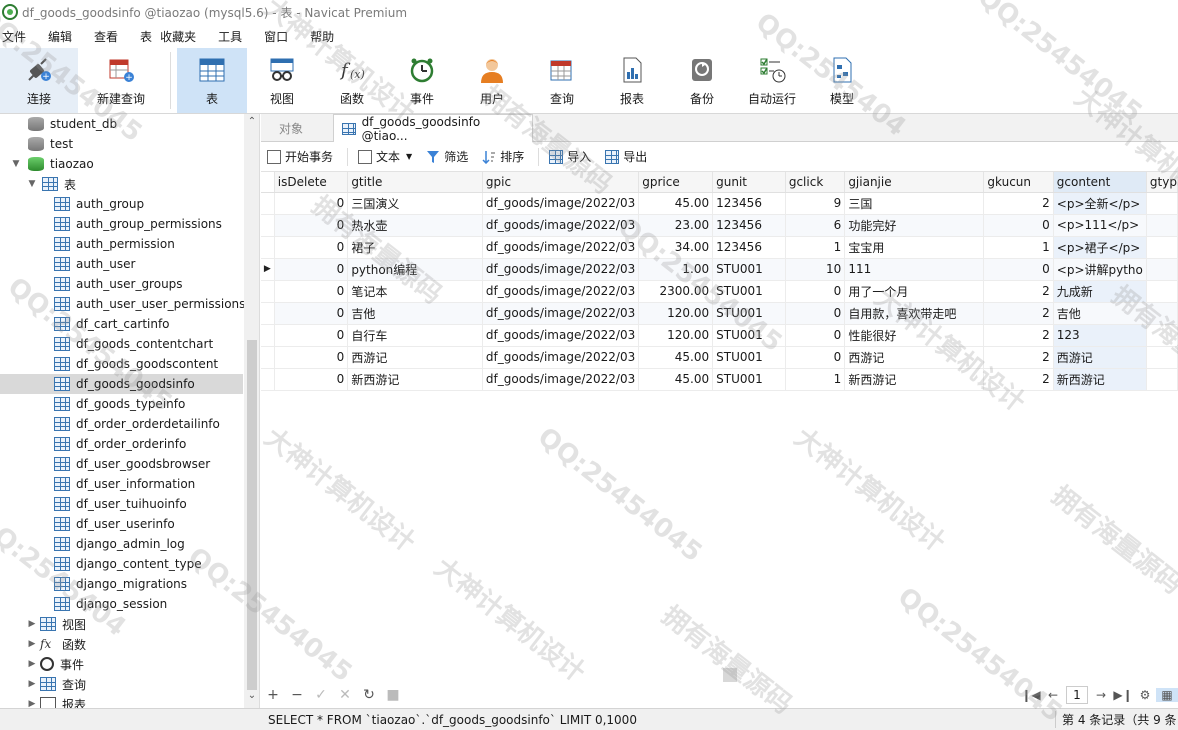 The width and height of the screenshot is (1178, 730). I want to click on cell-gcontent: <p>全新</p>, so click(1100, 203).